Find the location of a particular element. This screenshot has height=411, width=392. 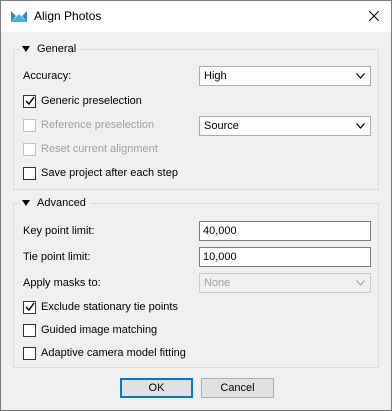

apply-masks-value: None is located at coordinates (217, 283).